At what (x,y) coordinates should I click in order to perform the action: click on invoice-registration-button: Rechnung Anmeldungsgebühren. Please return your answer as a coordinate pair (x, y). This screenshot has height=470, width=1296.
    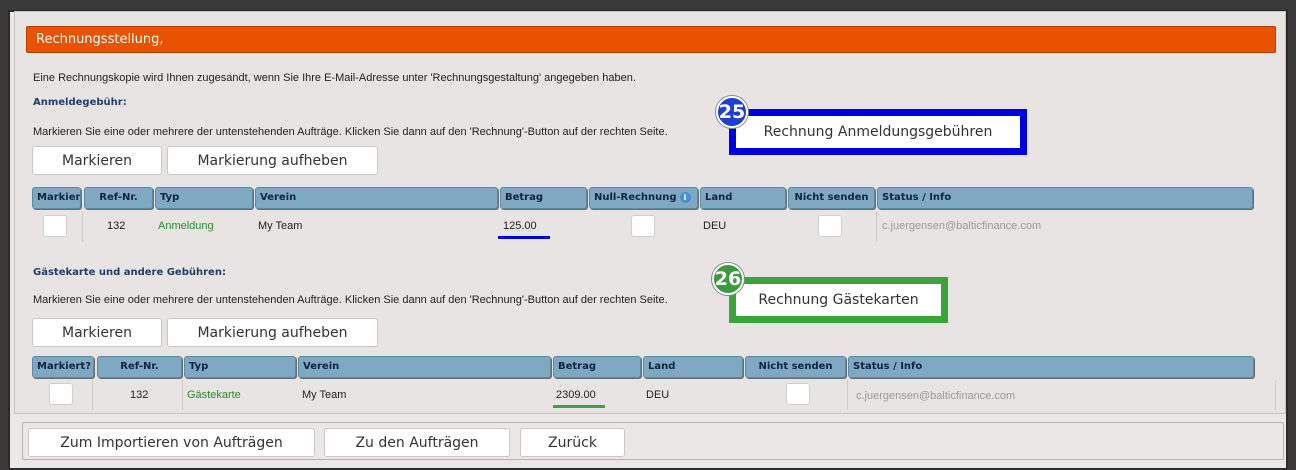
    Looking at the image, I should click on (878, 132).